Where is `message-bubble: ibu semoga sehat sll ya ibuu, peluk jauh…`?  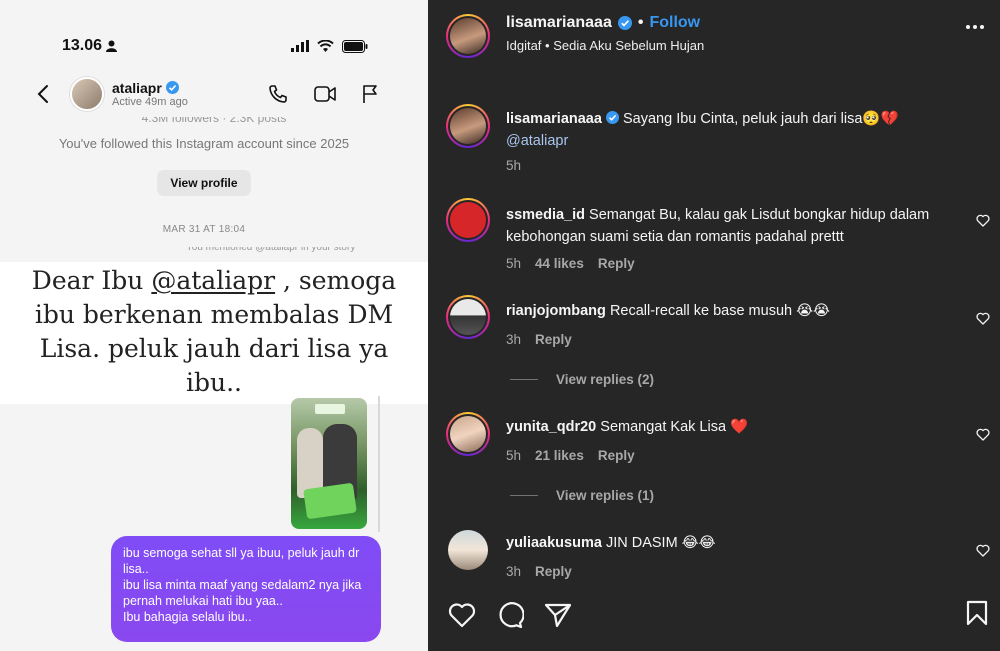 message-bubble: ibu semoga sehat sll ya ibuu, peluk jauh… is located at coordinates (246, 589).